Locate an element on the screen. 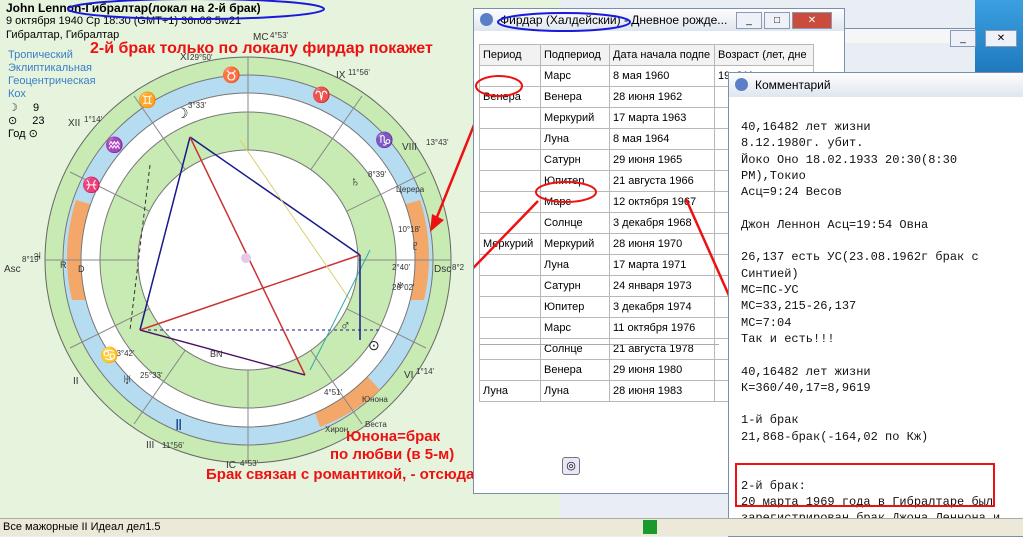  gemini-sign-icon: ♊ is located at coordinates (147, 100).